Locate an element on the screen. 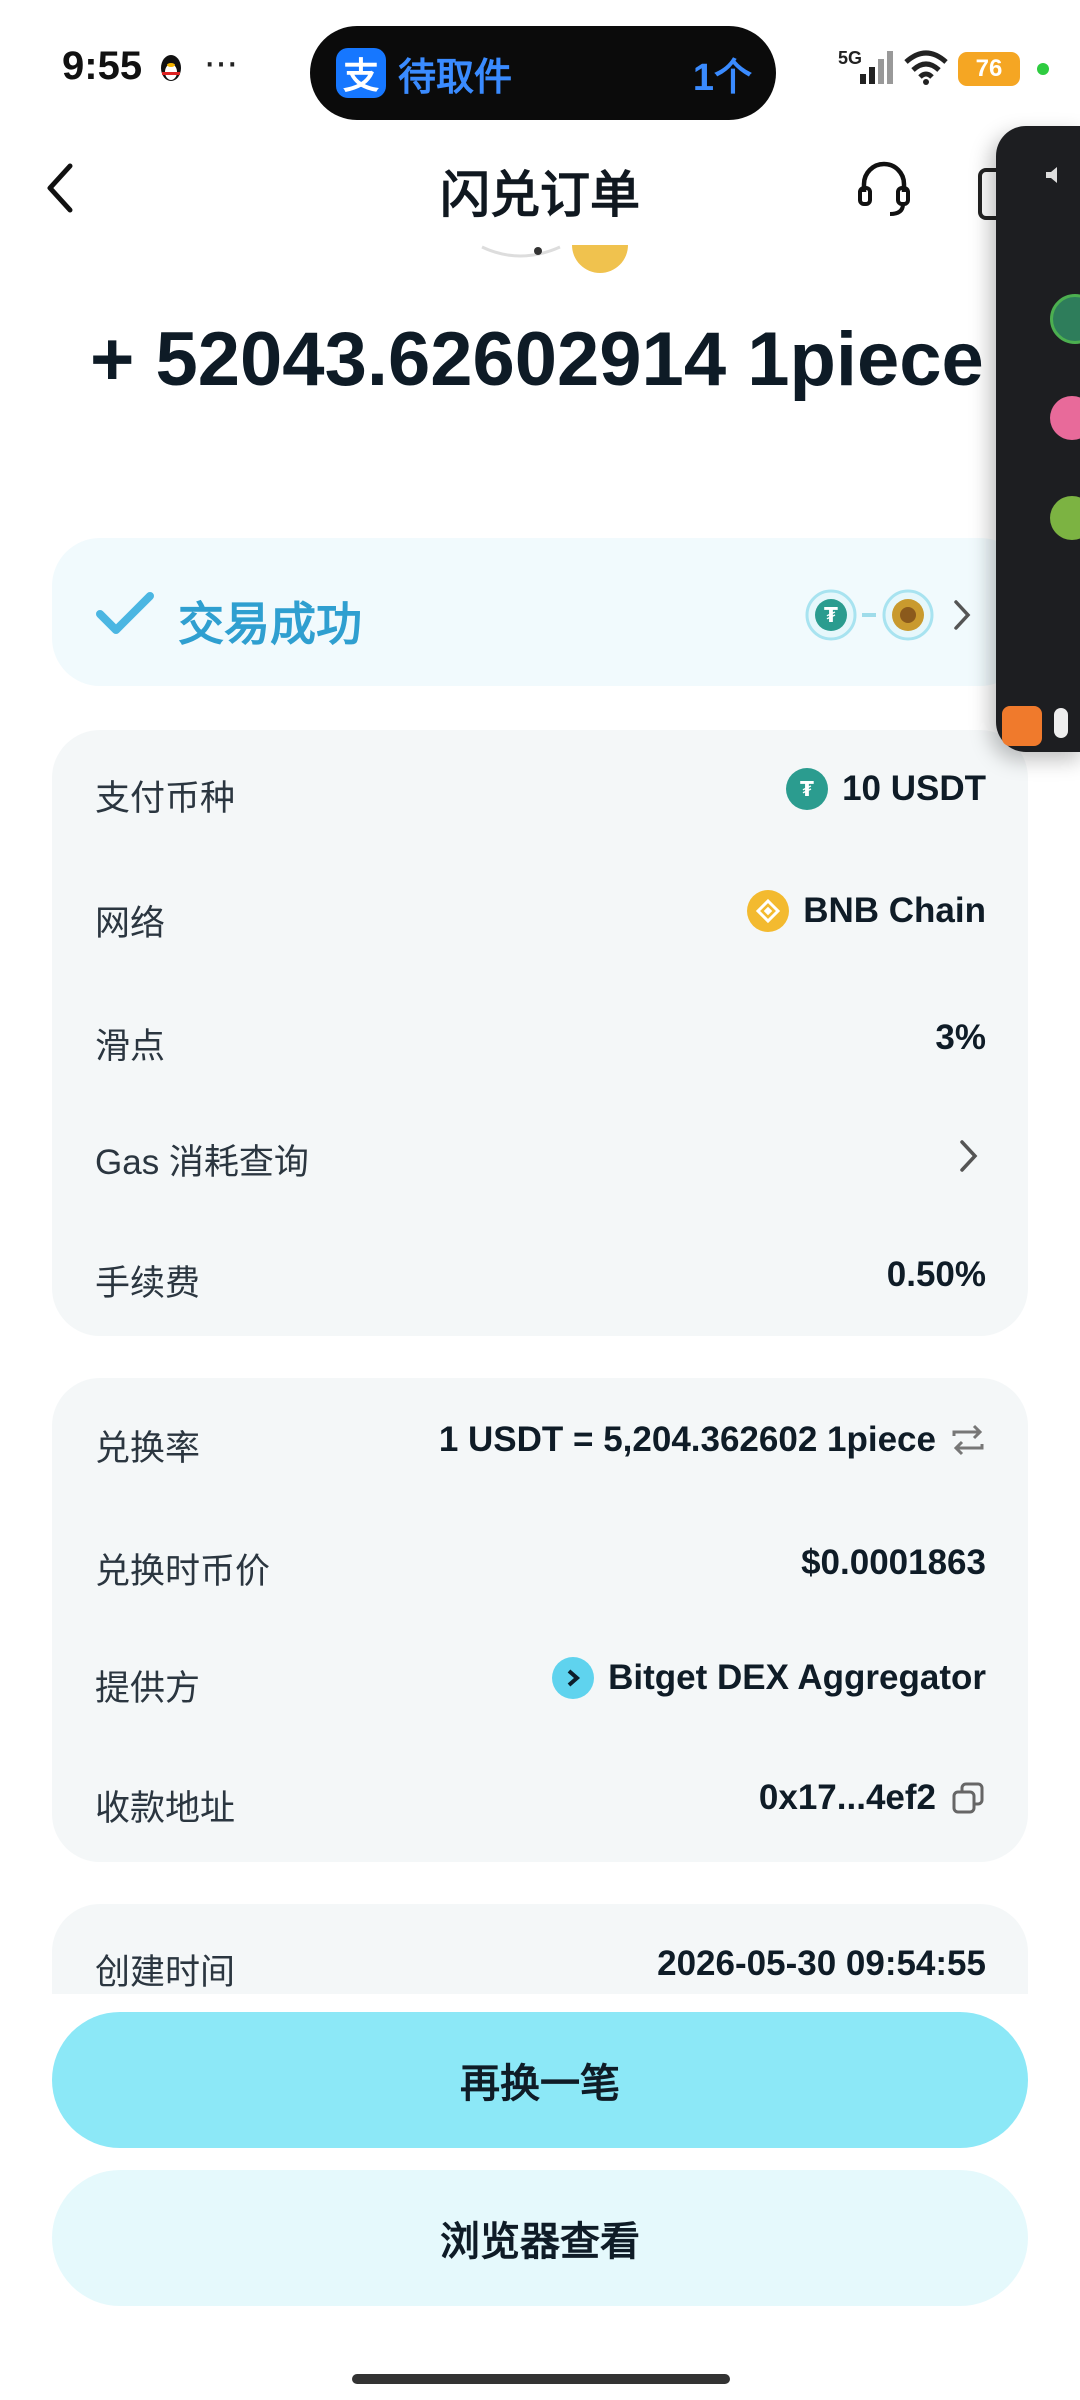 This screenshot has width=1080, height=2400. price-at-swap-label: 兑换时币价 is located at coordinates (183, 1571).